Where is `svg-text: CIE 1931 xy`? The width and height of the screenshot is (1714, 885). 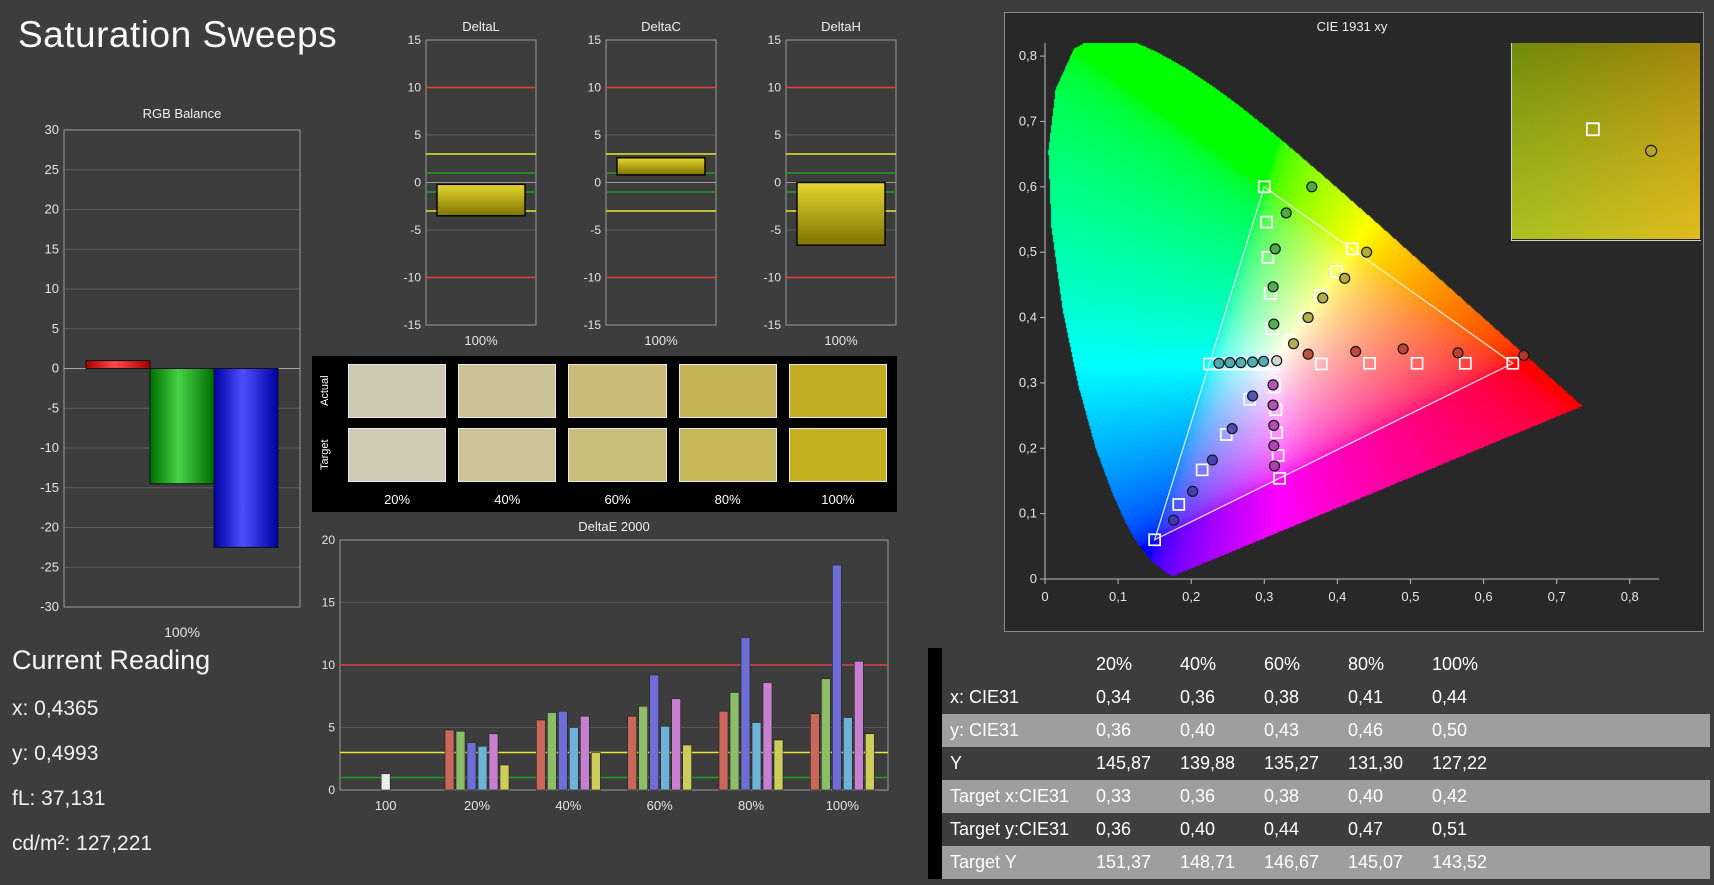
svg-text: CIE 1931 xy is located at coordinates (1352, 26).